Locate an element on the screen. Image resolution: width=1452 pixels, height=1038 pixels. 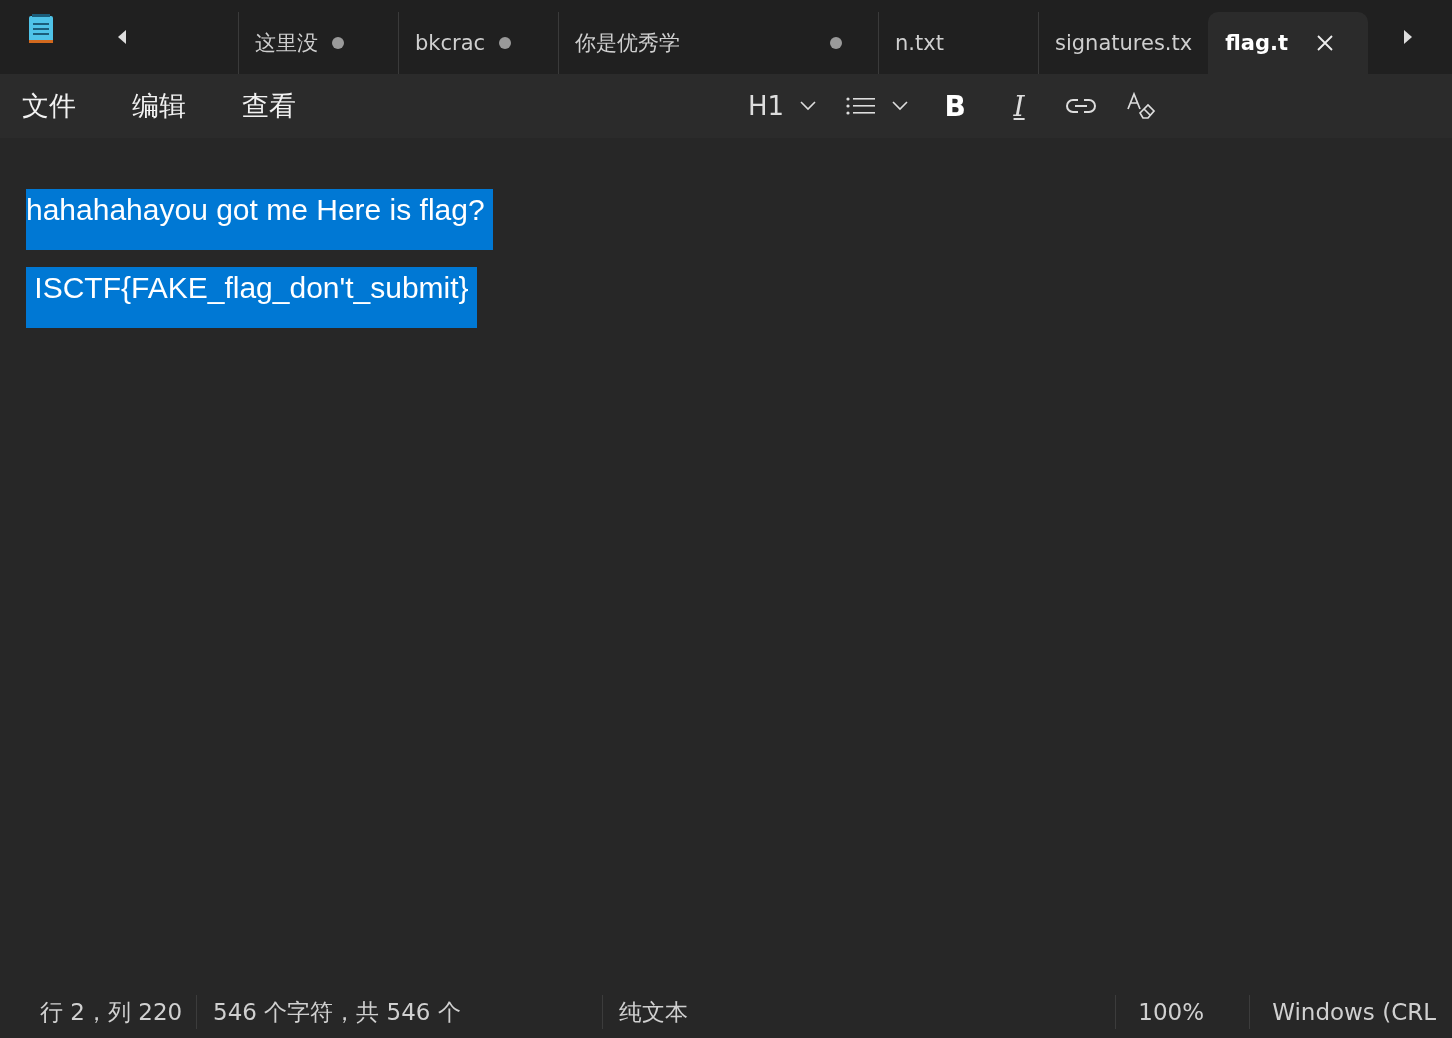
heading-dropdown: H1 is located at coordinates (782, 106).